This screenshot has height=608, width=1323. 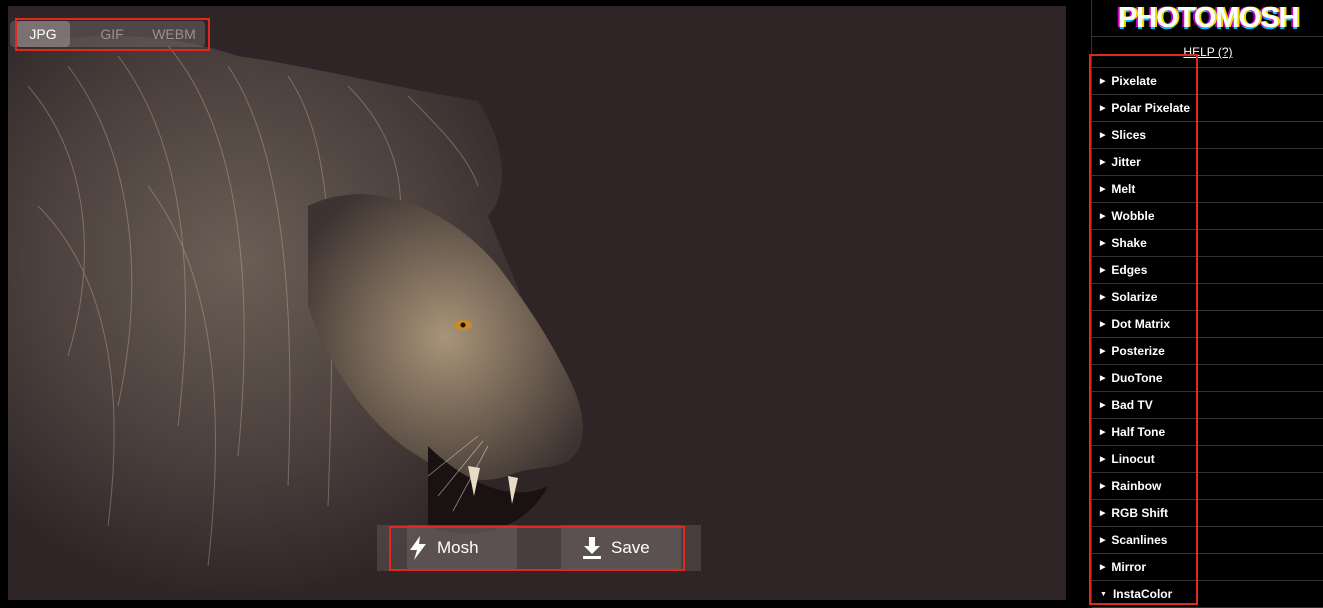 I want to click on effect-label: Half Tone, so click(x=1138, y=432).